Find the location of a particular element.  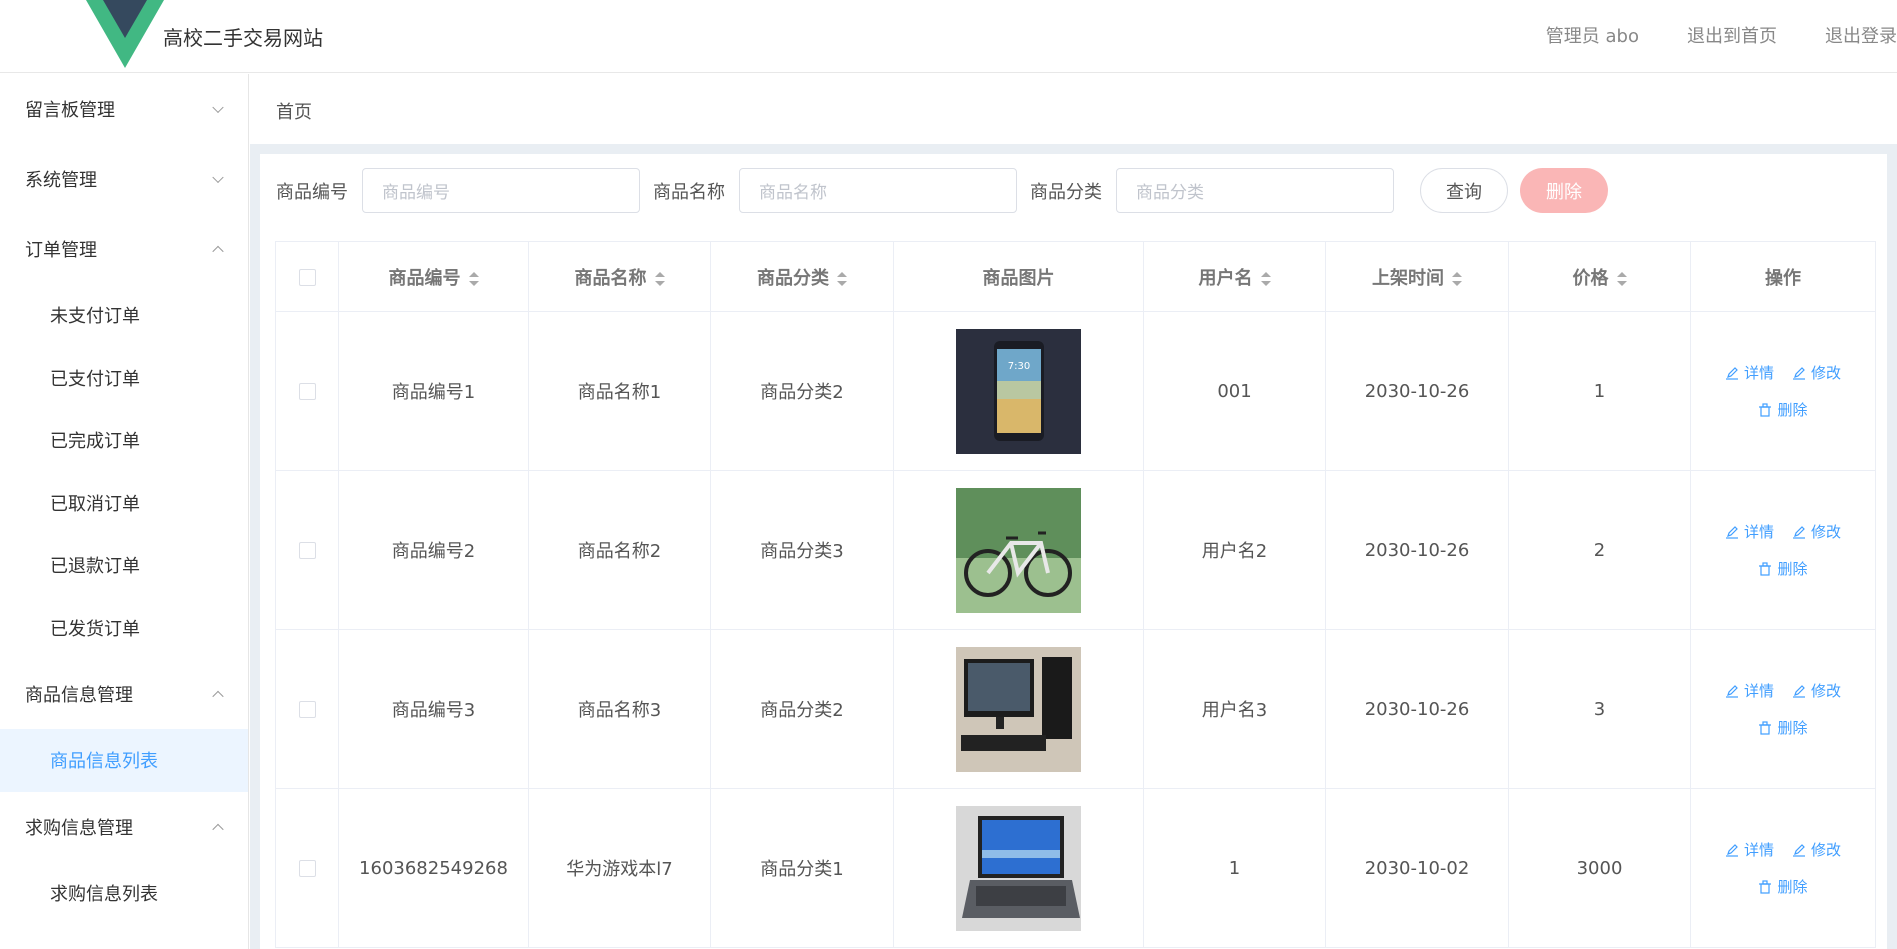

select-all-checkbox is located at coordinates (307, 277).